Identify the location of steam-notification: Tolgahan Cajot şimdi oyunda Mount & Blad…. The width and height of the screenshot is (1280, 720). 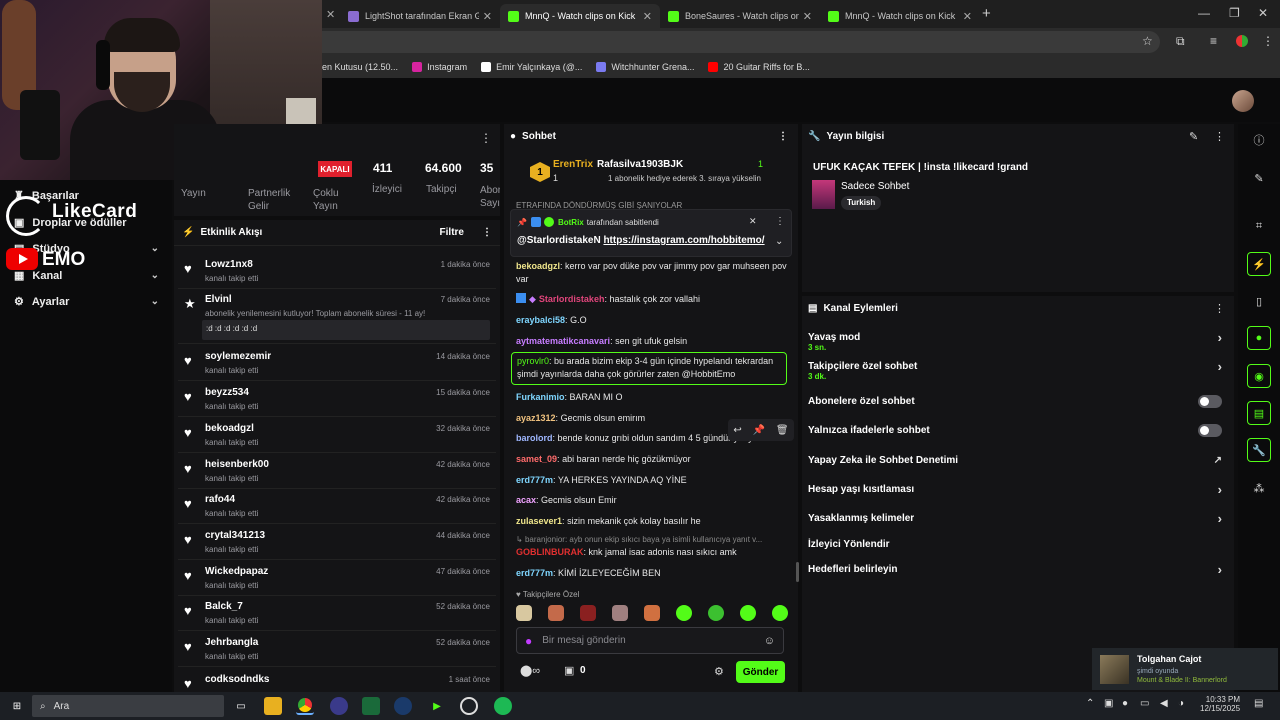
(1185, 669).